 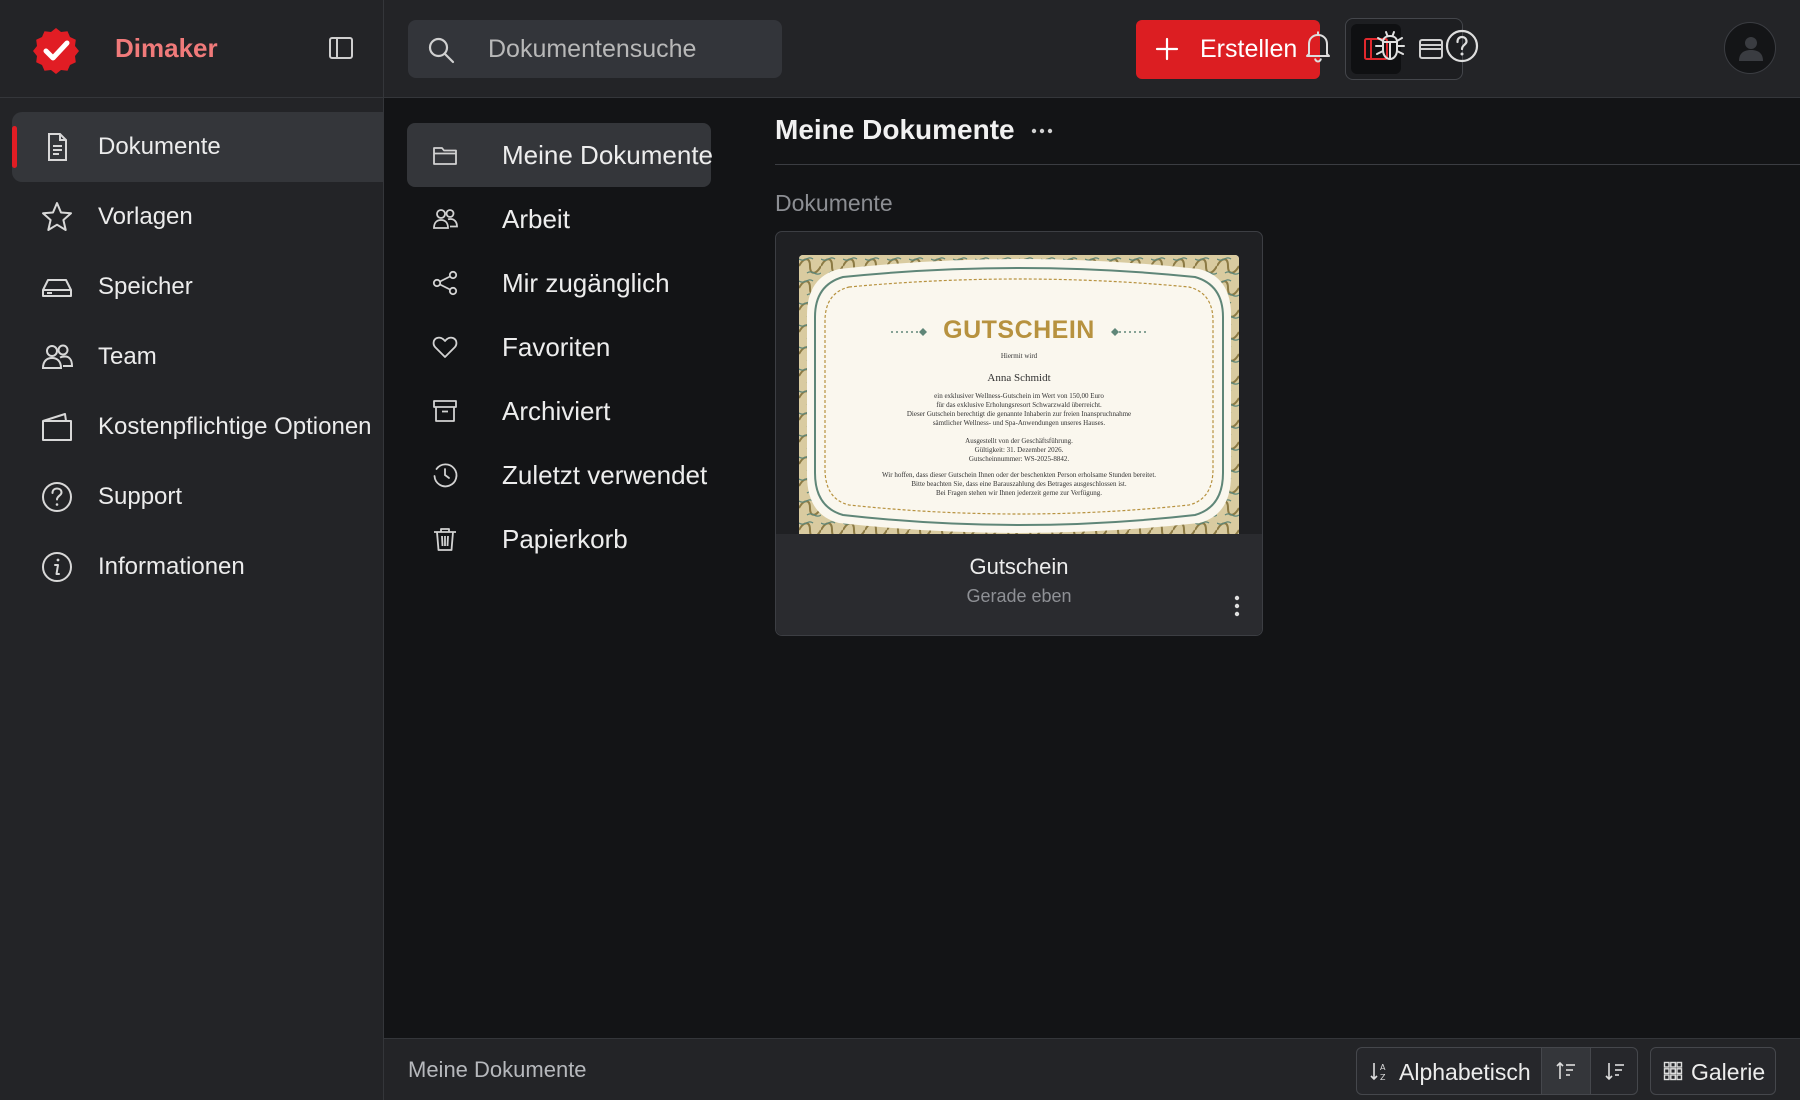 I want to click on share-icon, so click(x=445, y=283).